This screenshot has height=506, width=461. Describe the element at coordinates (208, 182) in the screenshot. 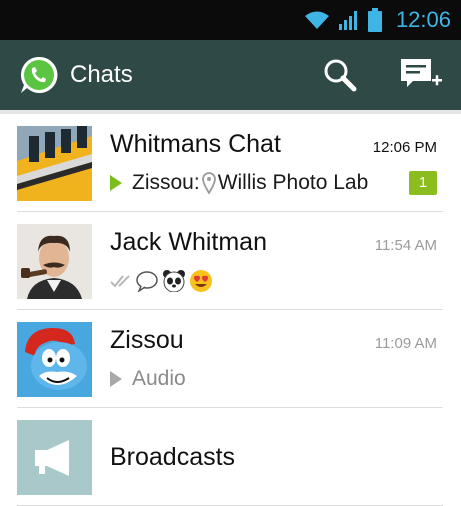

I see `location-pin-icon` at that location.